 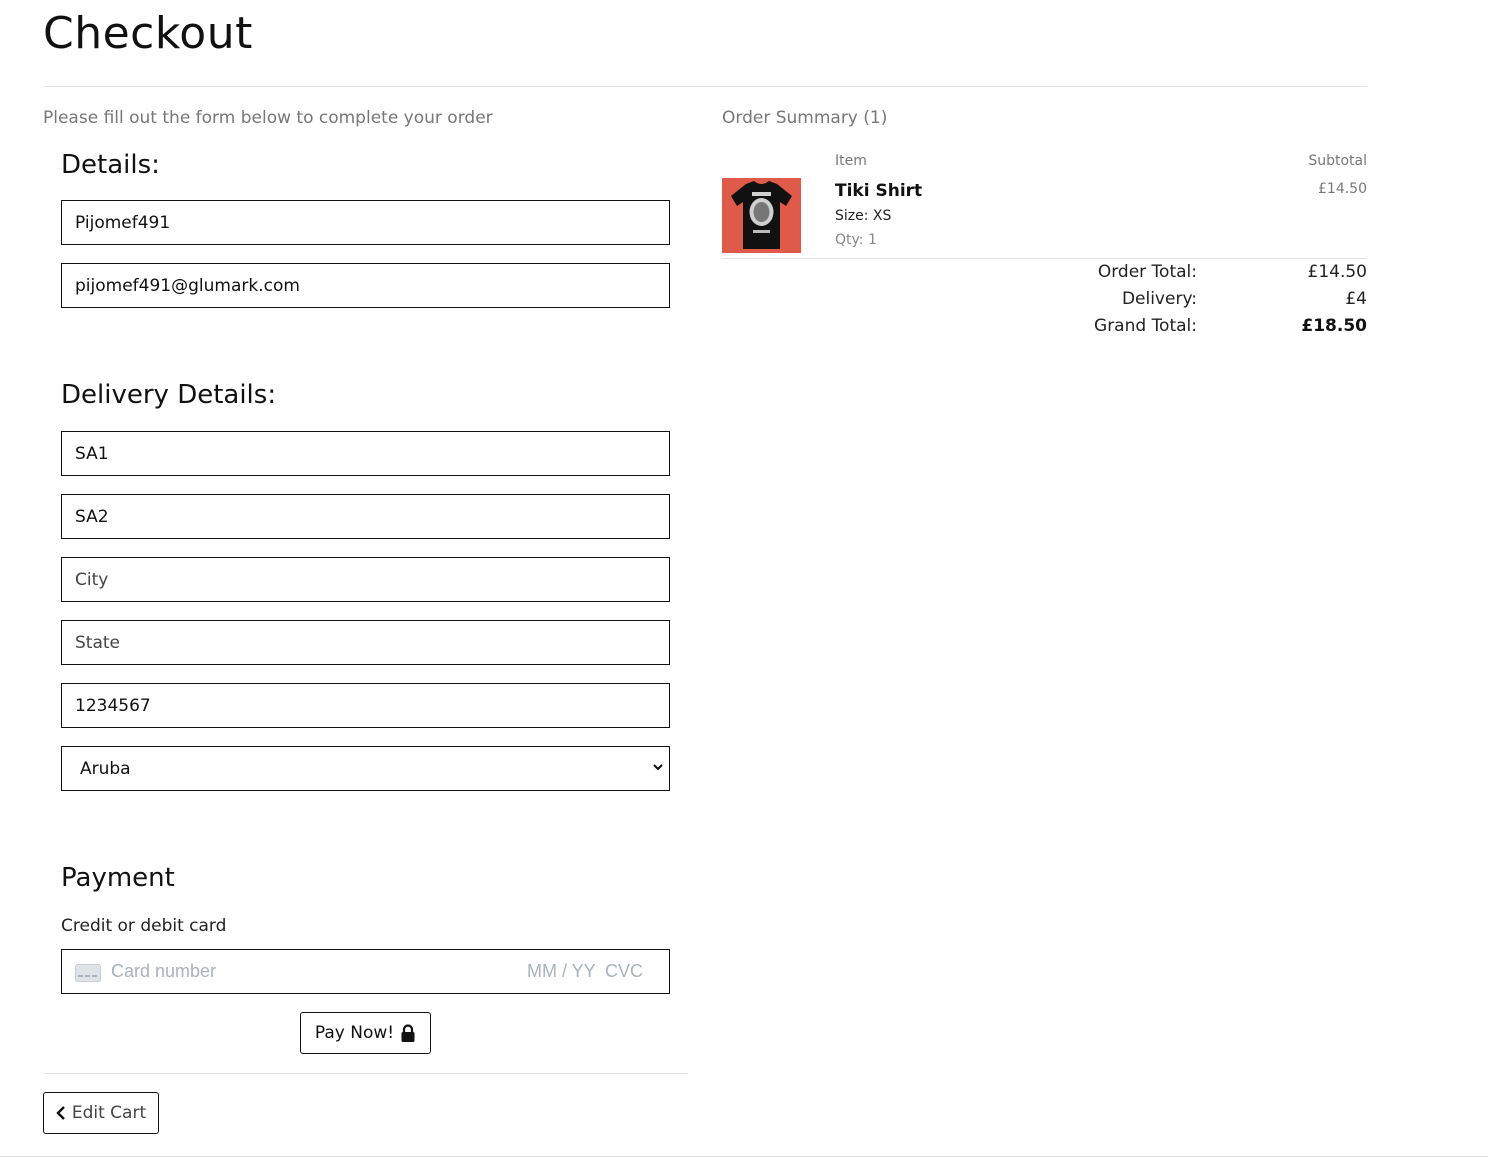 What do you see at coordinates (163, 971) in the screenshot?
I see `card-number-input: Card number` at bounding box center [163, 971].